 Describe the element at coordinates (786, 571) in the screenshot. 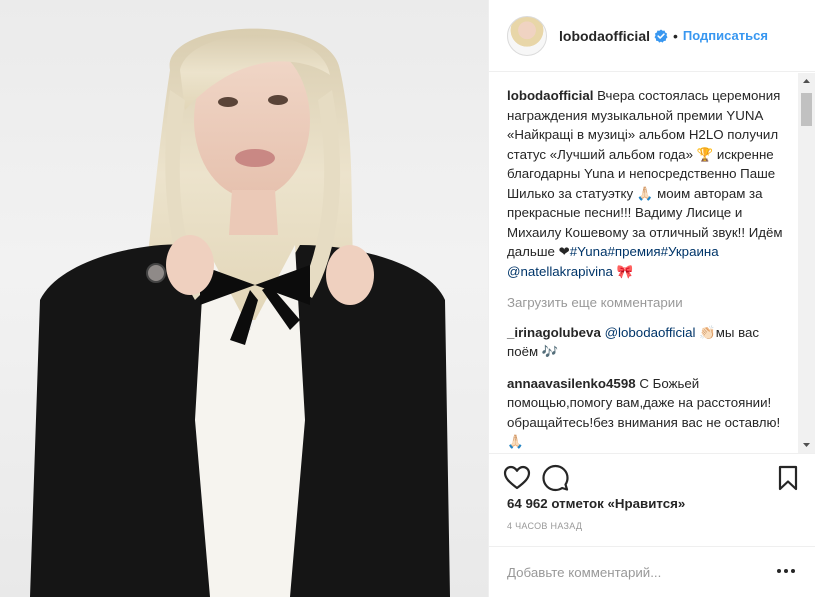

I see `more-options-icon` at that location.